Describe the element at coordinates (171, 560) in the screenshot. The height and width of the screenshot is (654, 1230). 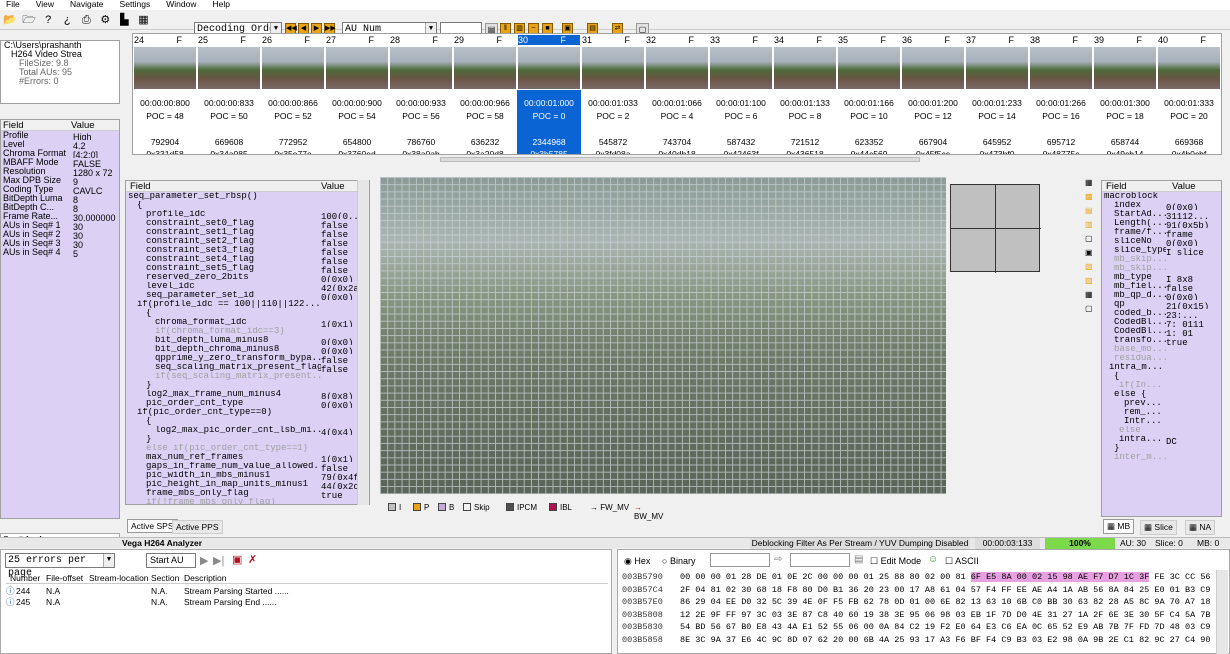
I see `start-au-input: Start AU` at that location.